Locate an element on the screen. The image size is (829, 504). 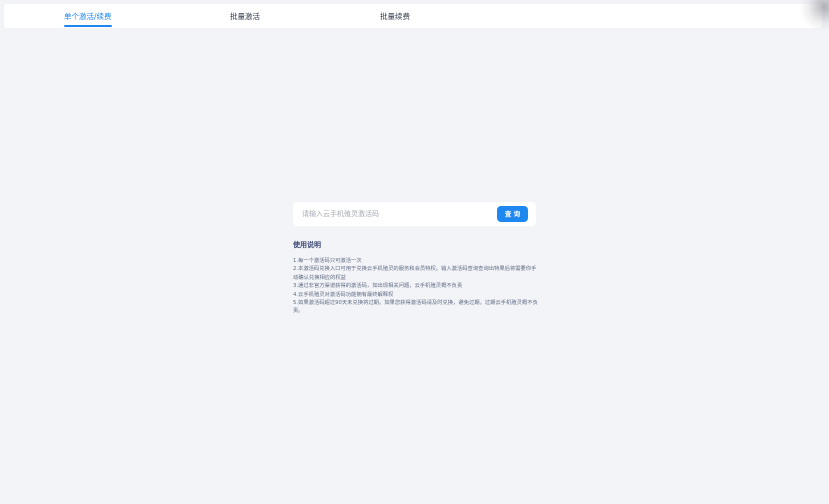
activation-code-search-box: 查 询 is located at coordinates (414, 214).